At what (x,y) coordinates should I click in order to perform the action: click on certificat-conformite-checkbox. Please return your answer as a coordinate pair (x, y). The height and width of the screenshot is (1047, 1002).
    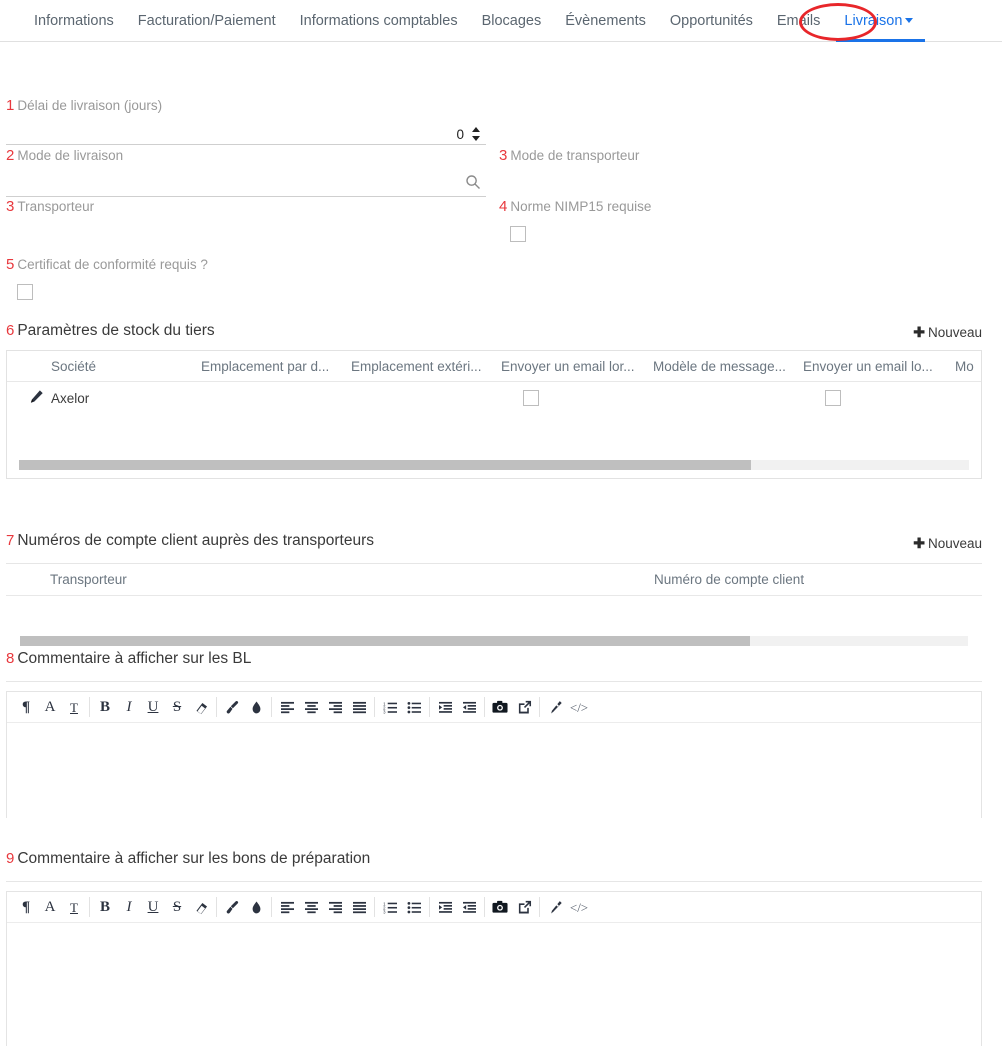
    Looking at the image, I should click on (25, 292).